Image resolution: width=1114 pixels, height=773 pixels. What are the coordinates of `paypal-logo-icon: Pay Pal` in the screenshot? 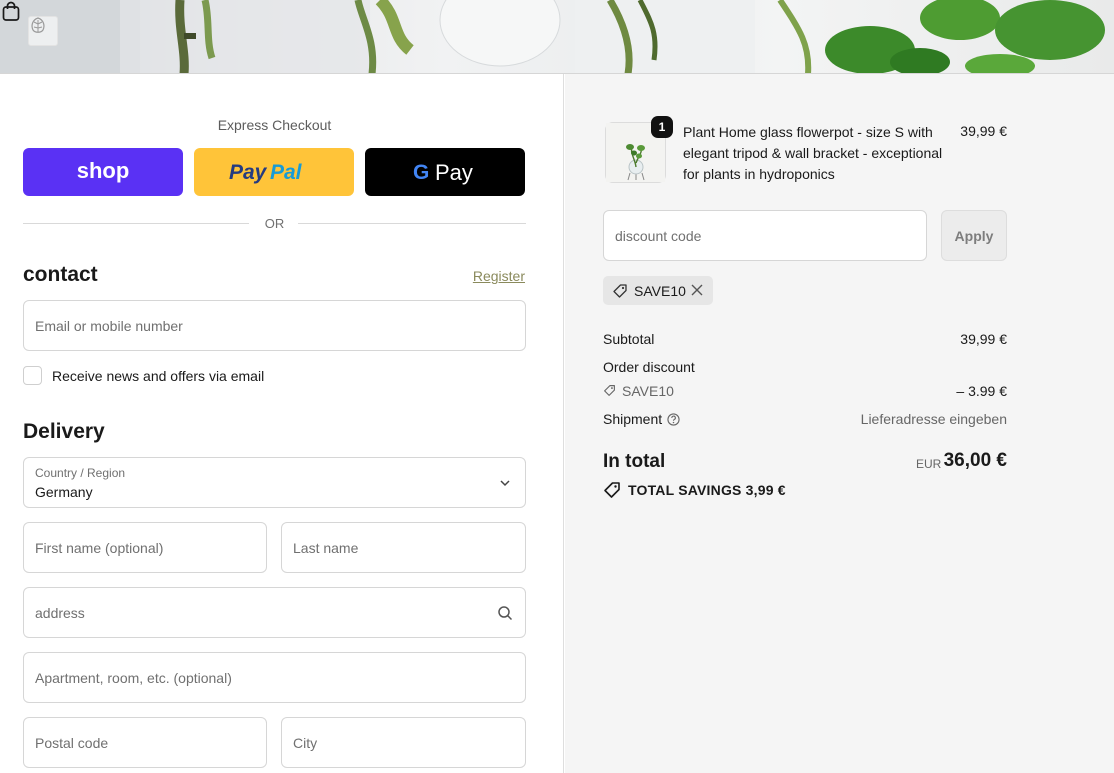 It's located at (266, 172).